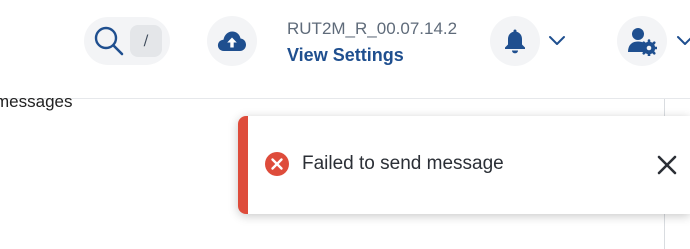 Image resolution: width=690 pixels, height=249 pixels. Describe the element at coordinates (109, 41) in the screenshot. I see `search-icon` at that location.